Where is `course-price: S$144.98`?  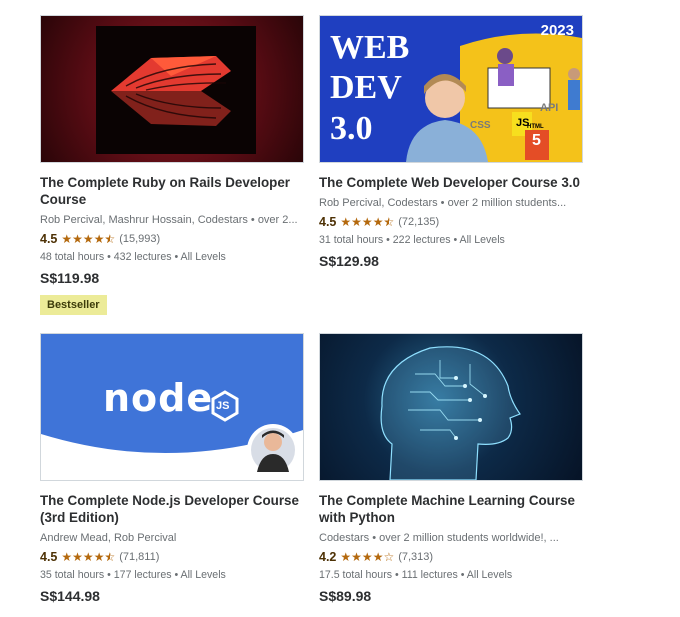
course-price: S$144.98 is located at coordinates (70, 596).